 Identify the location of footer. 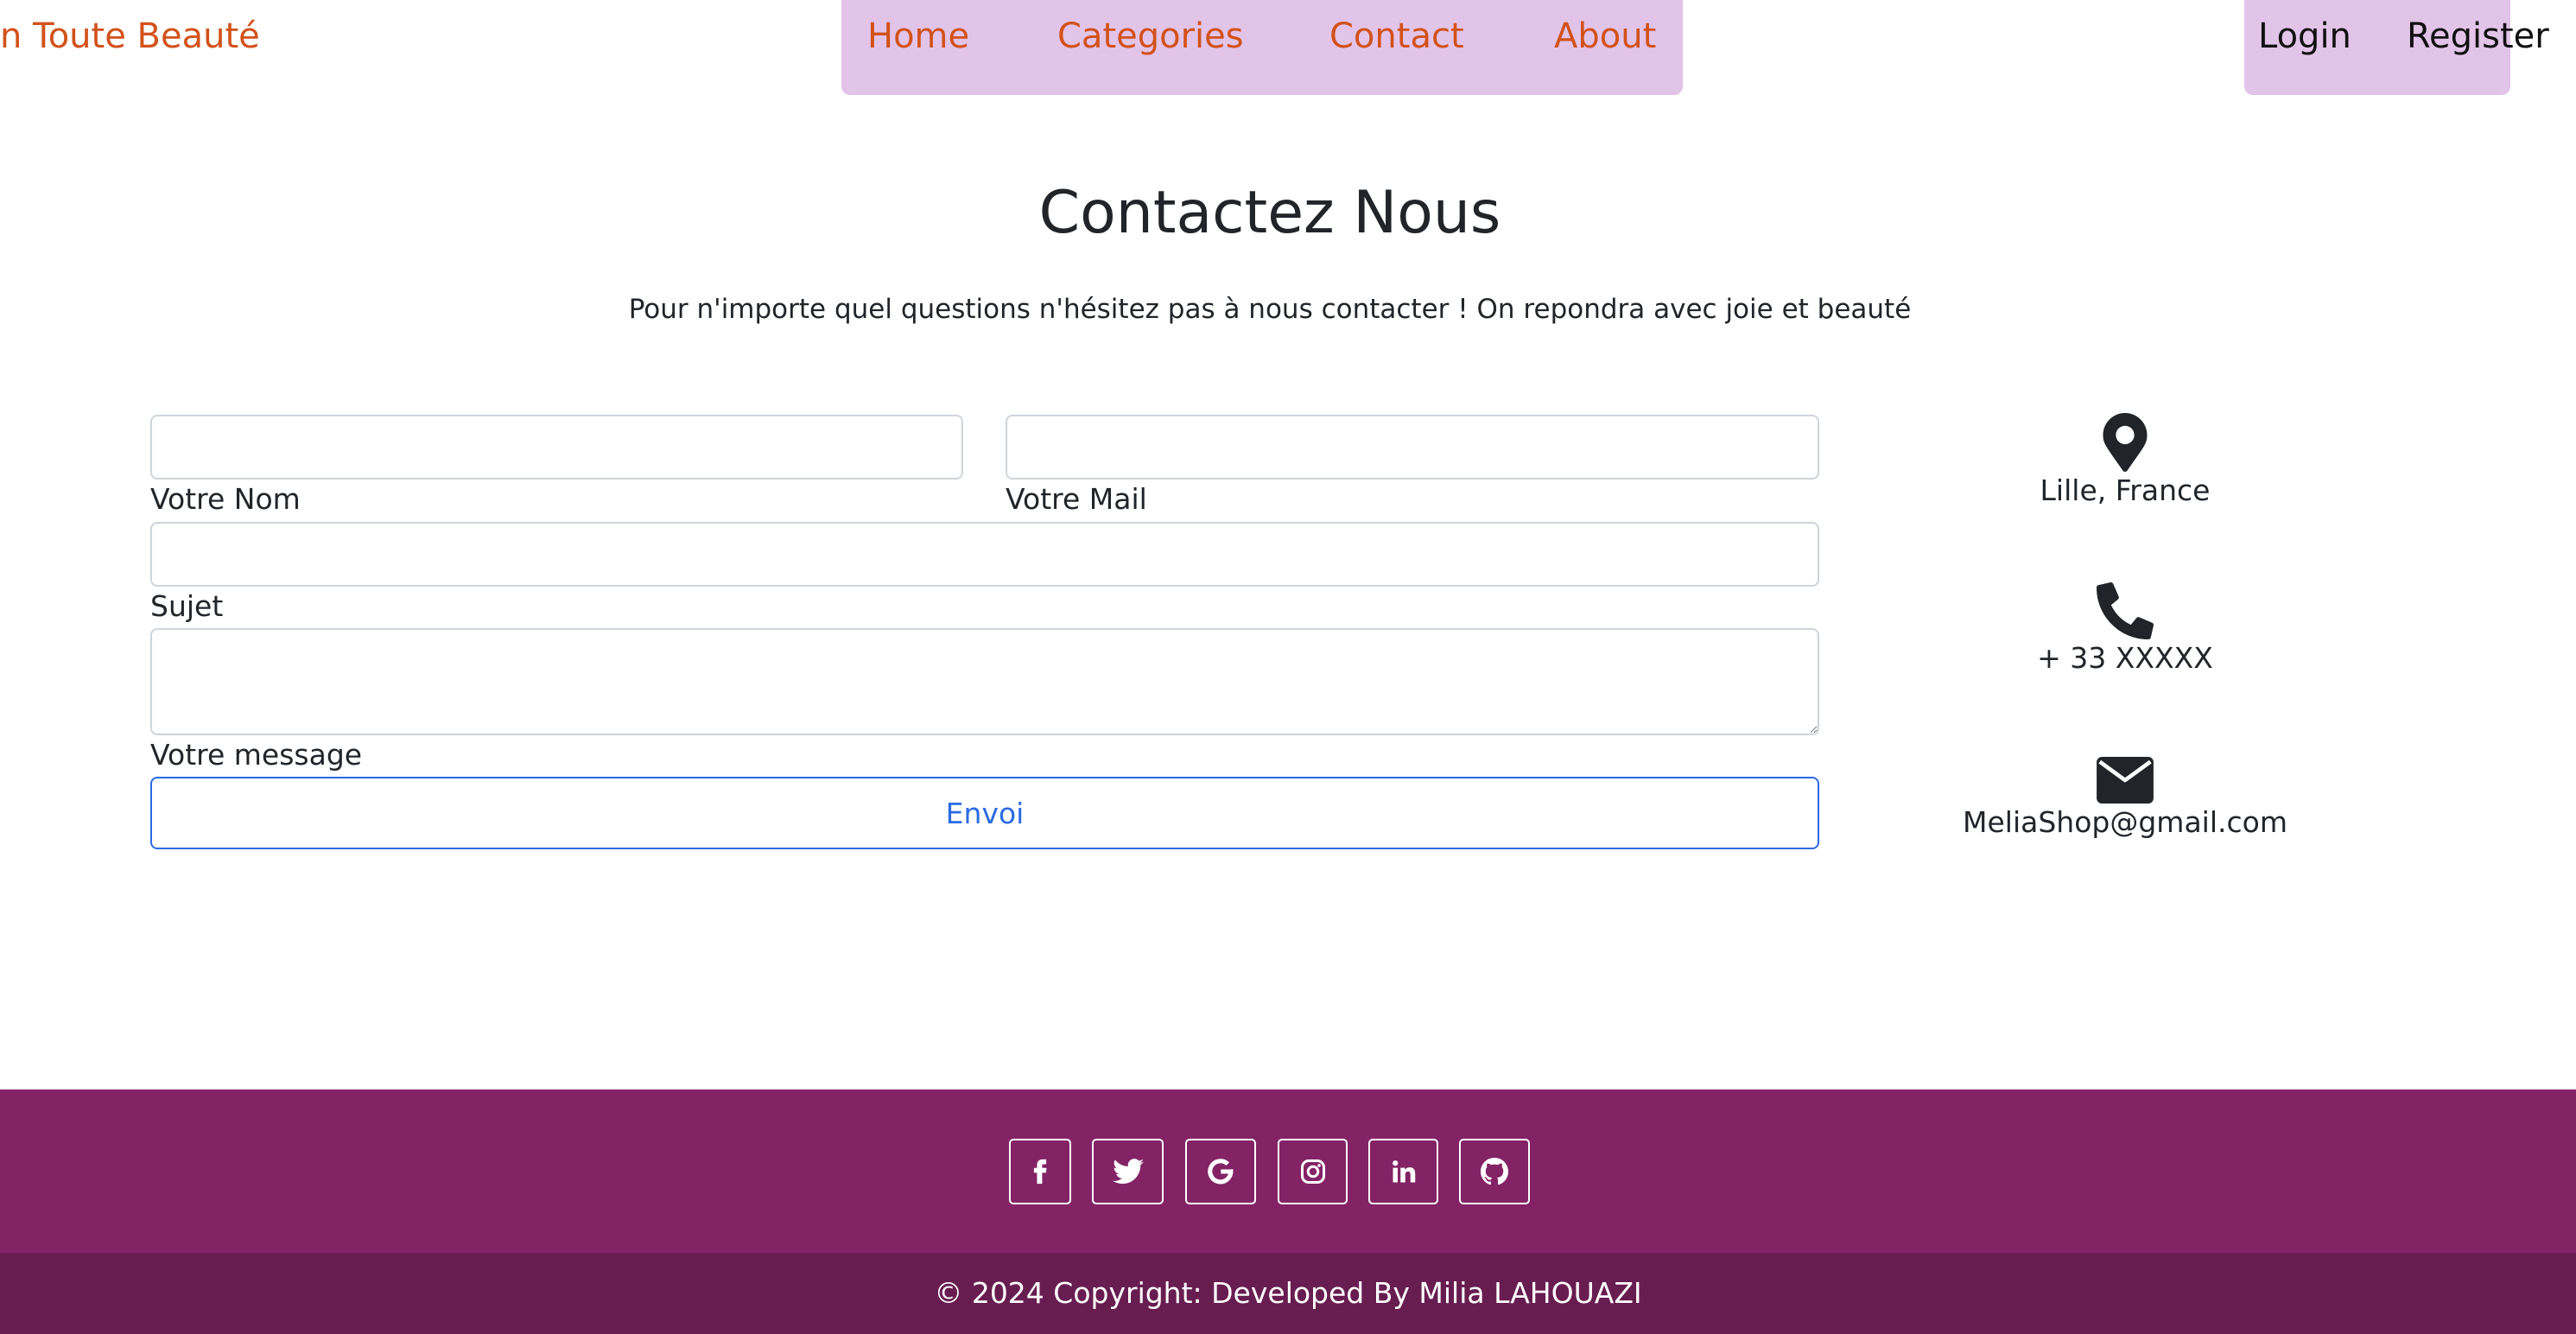
(1288, 1171).